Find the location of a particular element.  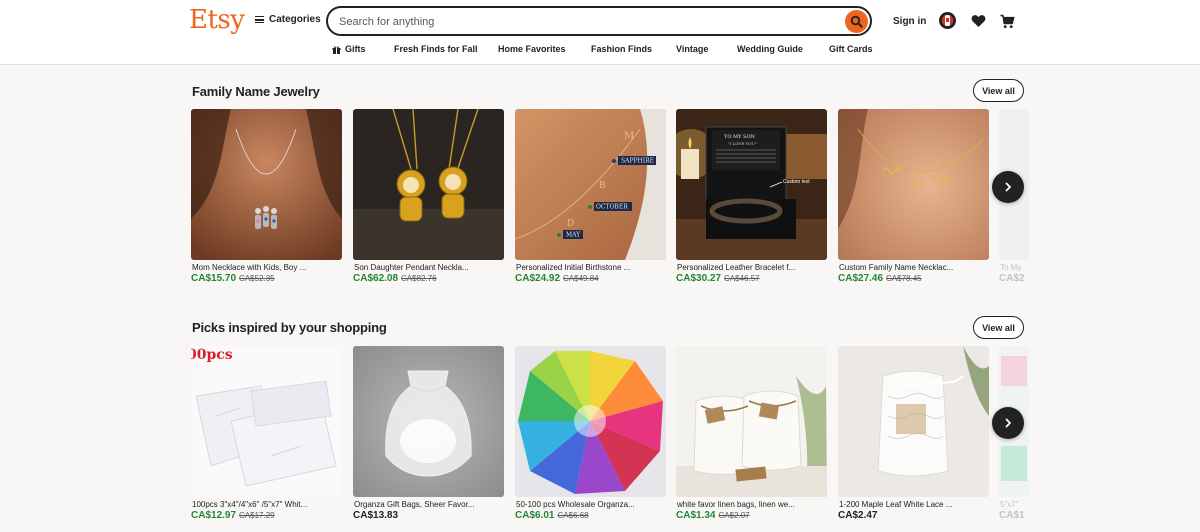

sign-in-link: Sign in is located at coordinates (909, 21).